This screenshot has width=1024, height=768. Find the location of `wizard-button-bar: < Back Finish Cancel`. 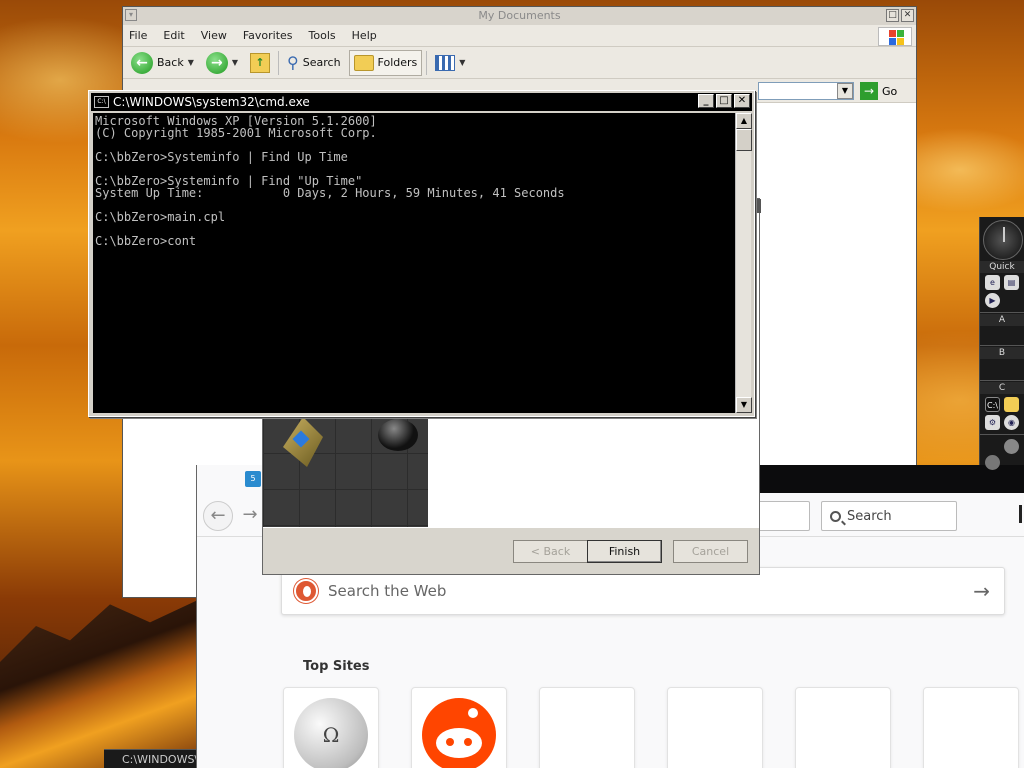

wizard-button-bar: < Back Finish Cancel is located at coordinates (511, 550).